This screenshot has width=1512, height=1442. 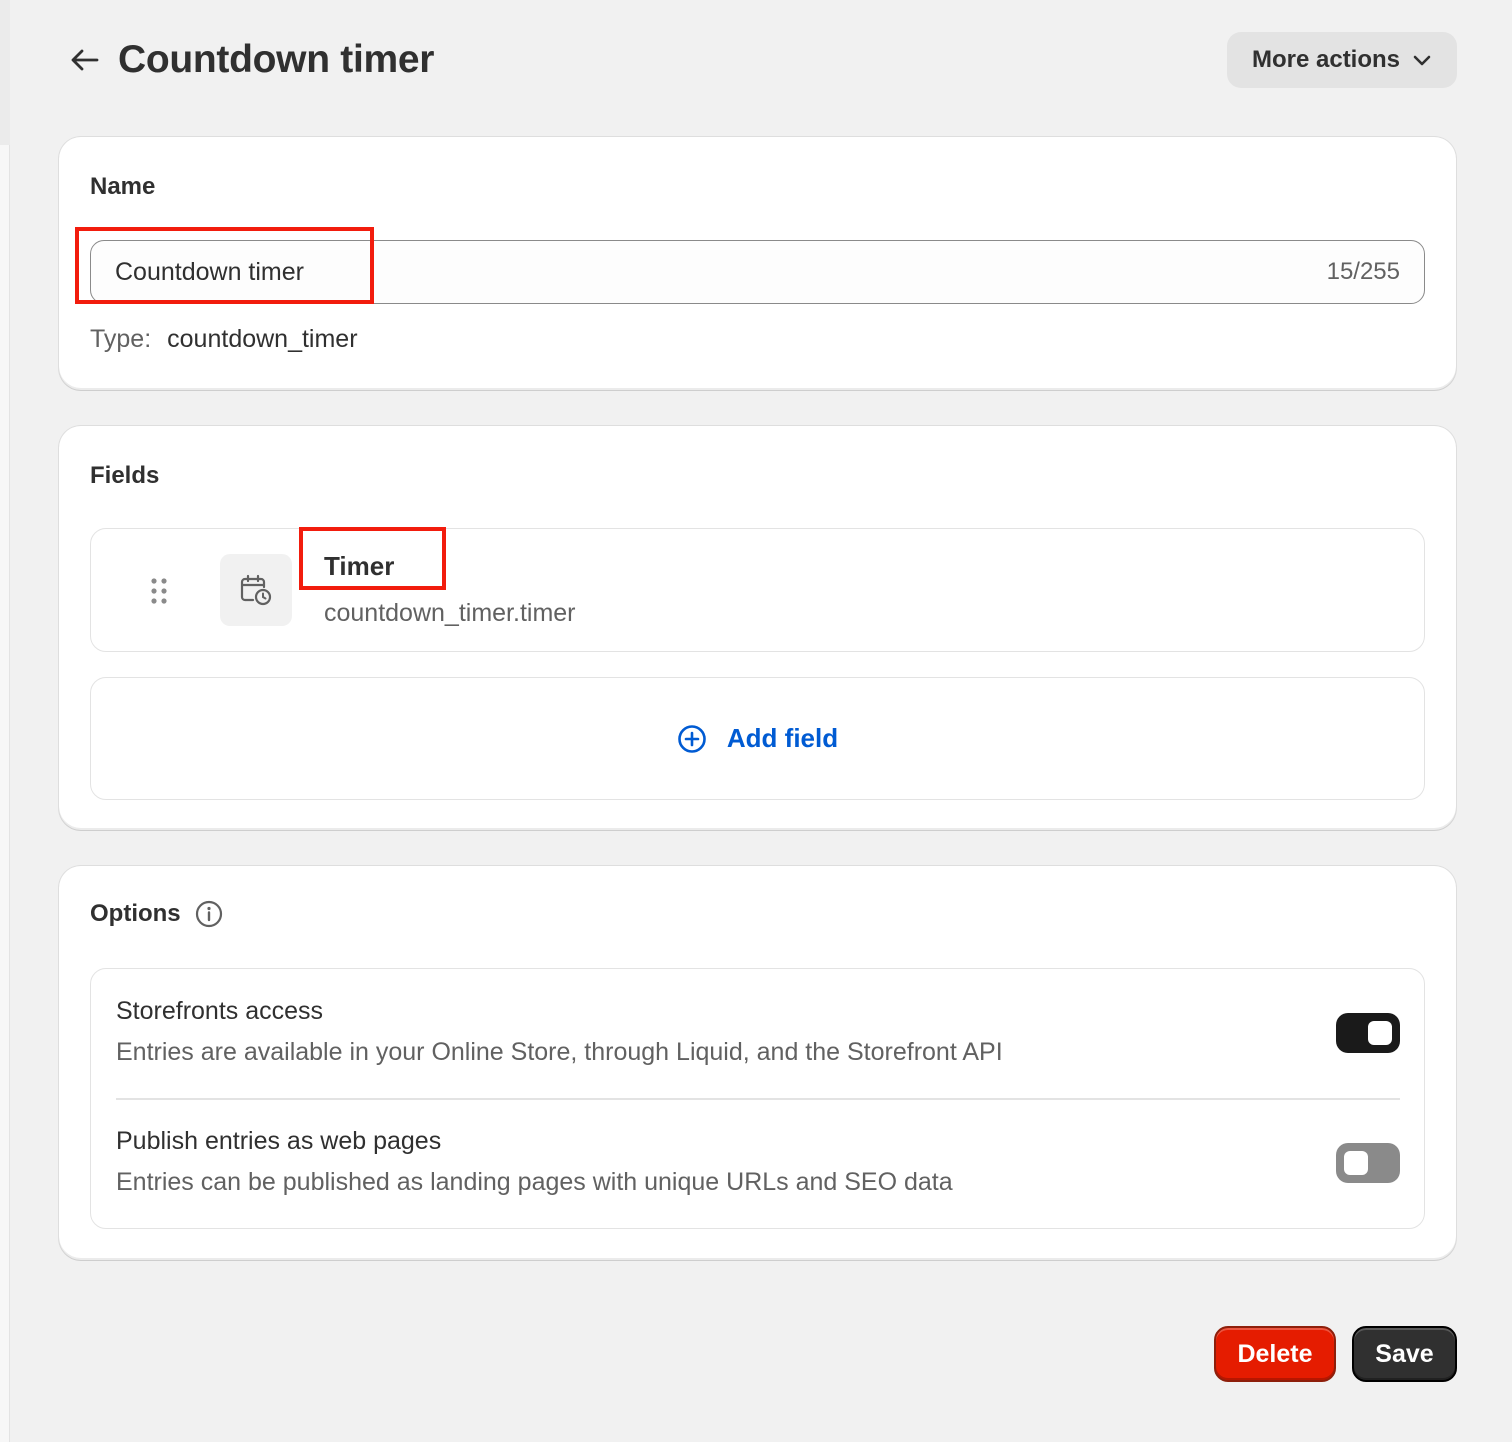 I want to click on calendar-clock-icon, so click(x=256, y=590).